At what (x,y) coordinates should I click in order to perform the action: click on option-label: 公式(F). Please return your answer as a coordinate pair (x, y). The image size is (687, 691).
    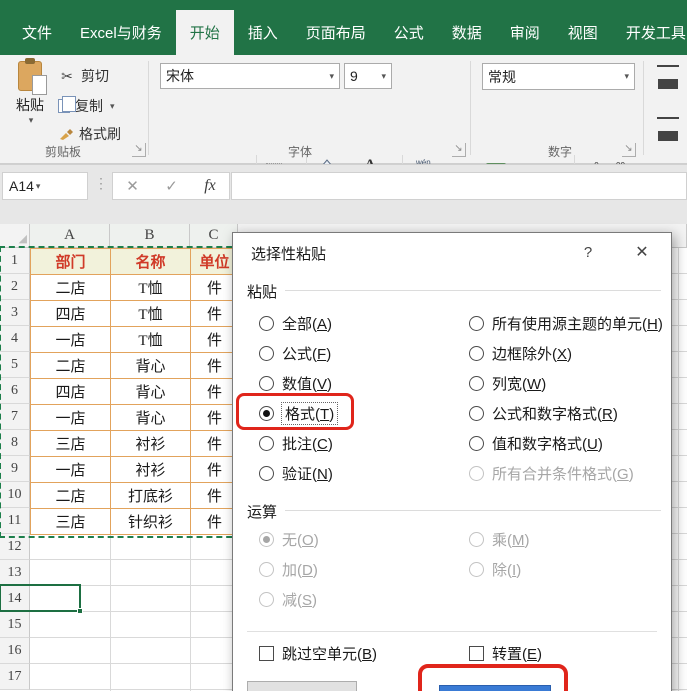
    Looking at the image, I should click on (307, 354).